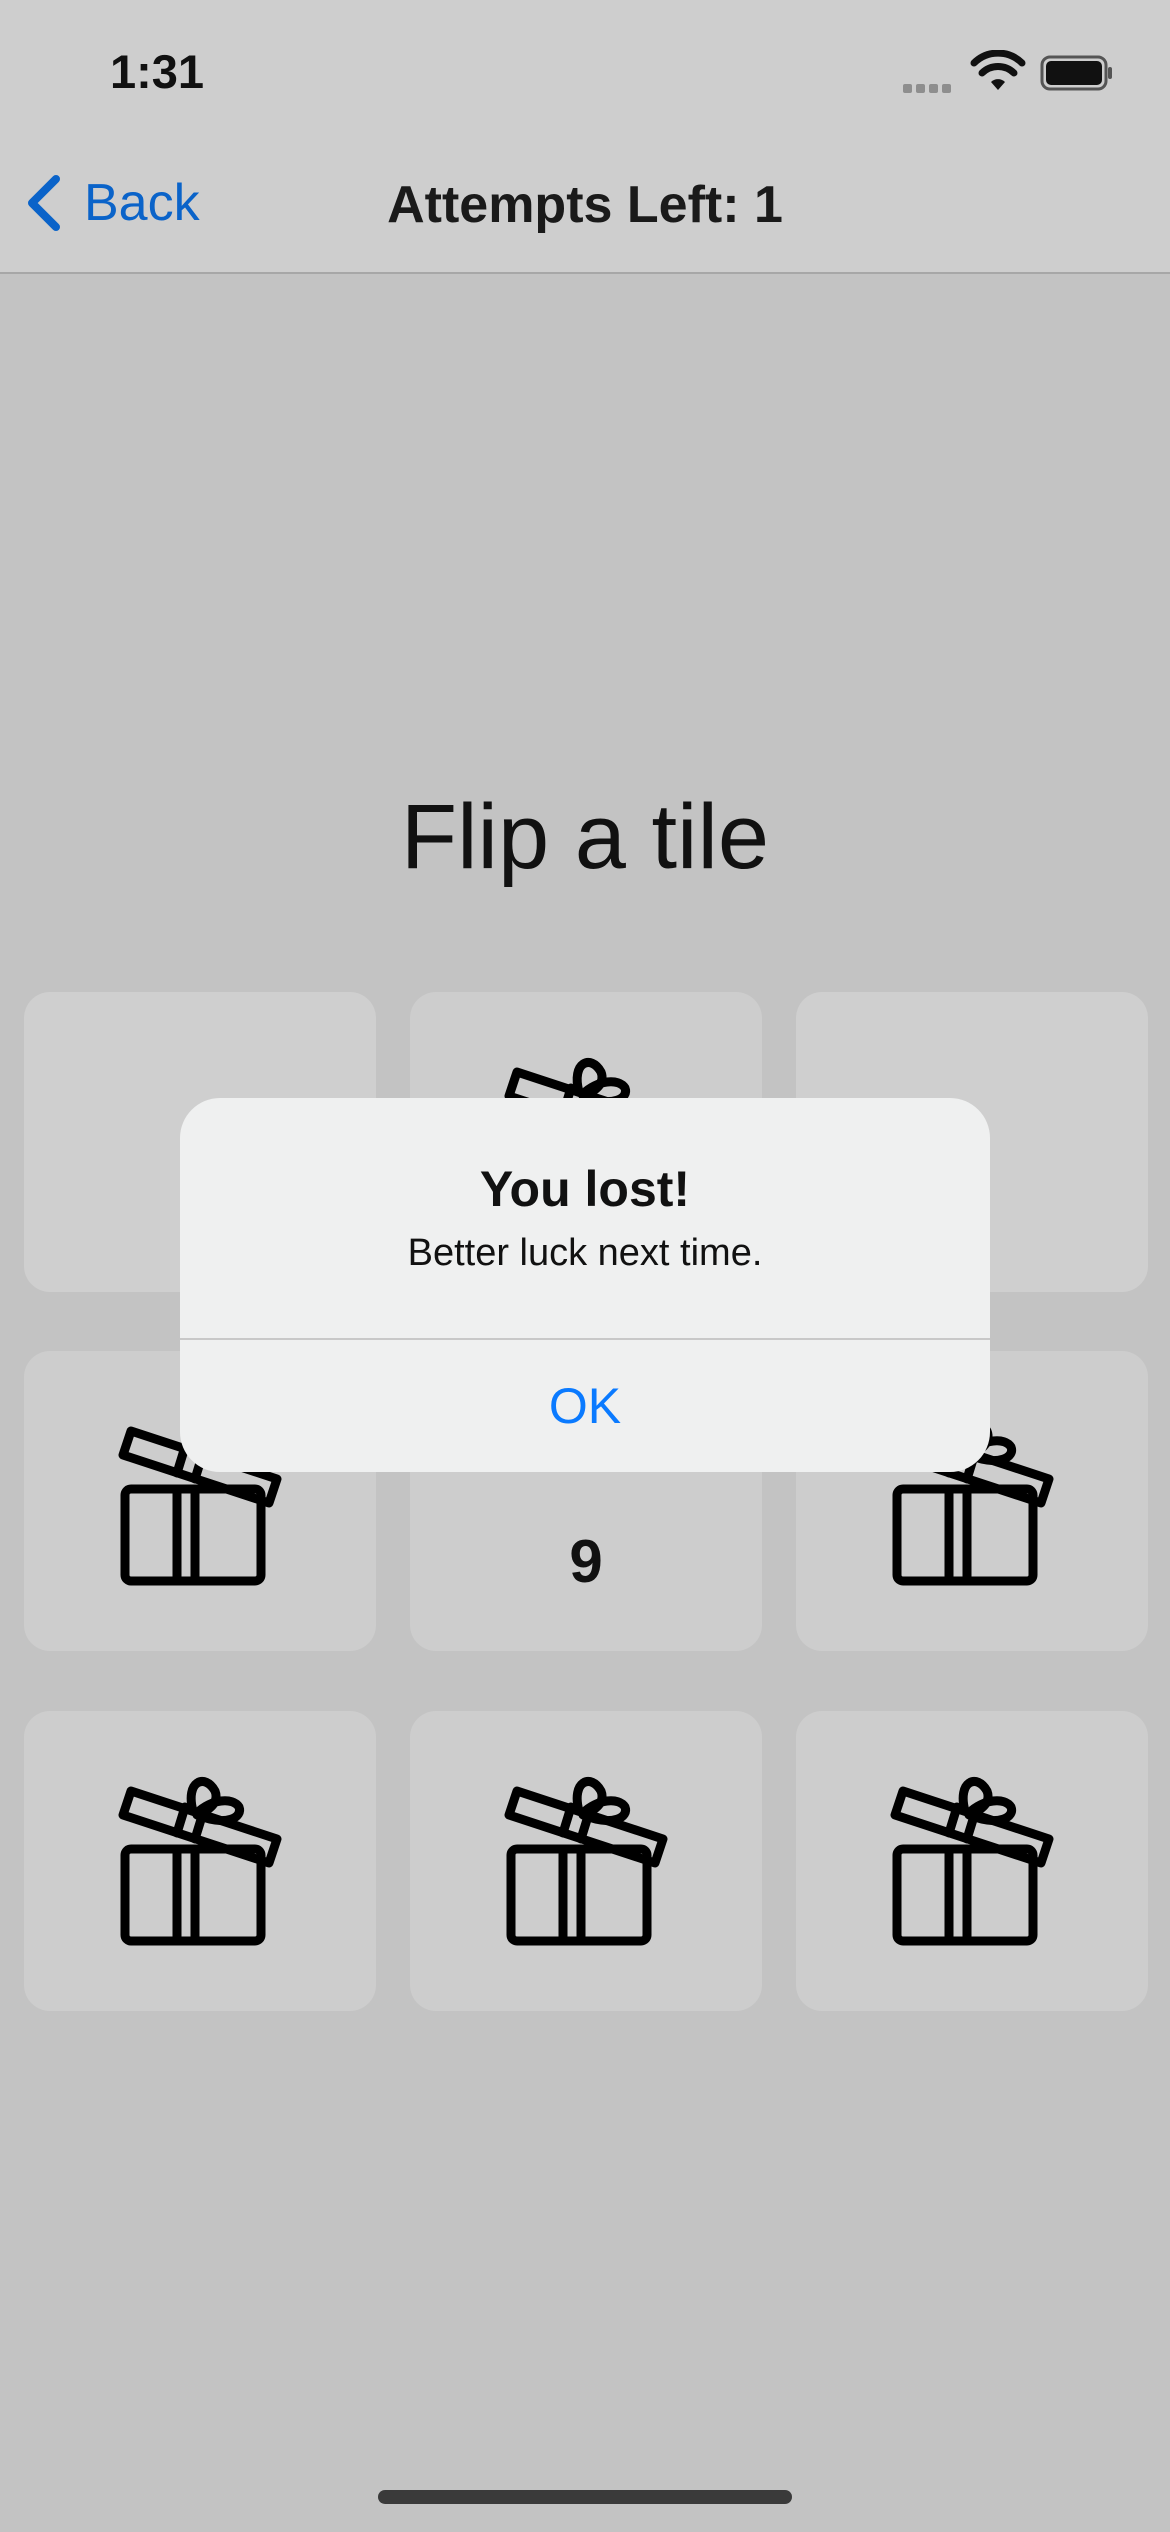 Image resolution: width=1170 pixels, height=2532 pixels. What do you see at coordinates (585, 1285) in the screenshot?
I see `alert-dialog: You lost! Better luck next time. OK` at bounding box center [585, 1285].